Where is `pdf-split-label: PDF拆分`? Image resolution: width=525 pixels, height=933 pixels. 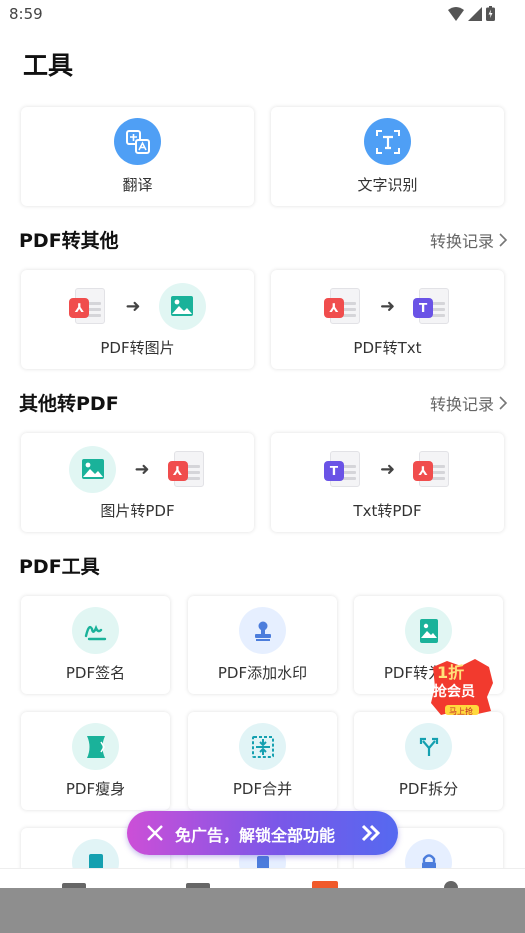 pdf-split-label: PDF拆分 is located at coordinates (428, 789).